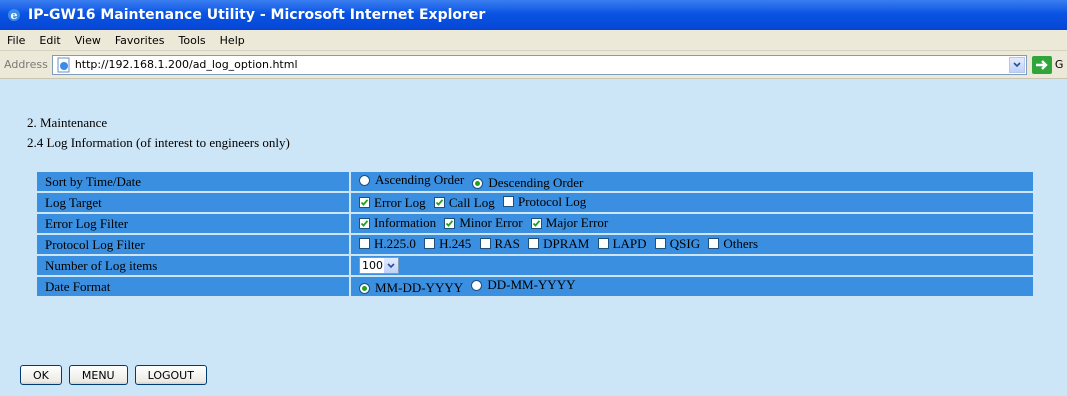  I want to click on checkbox-error-log, so click(364, 203).